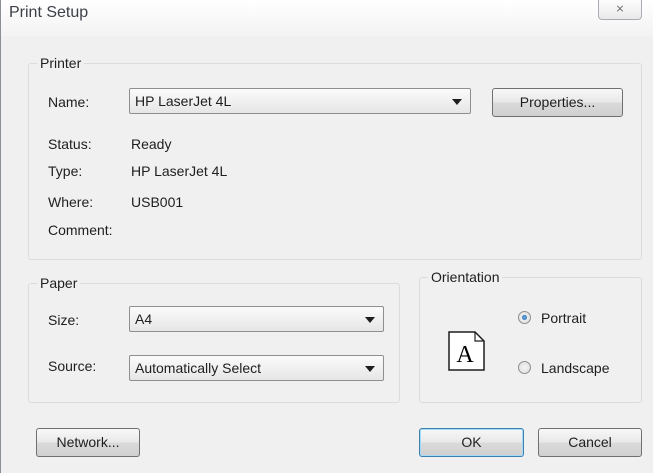  Describe the element at coordinates (465, 277) in the screenshot. I see `orientation-legend: Orientation` at that location.